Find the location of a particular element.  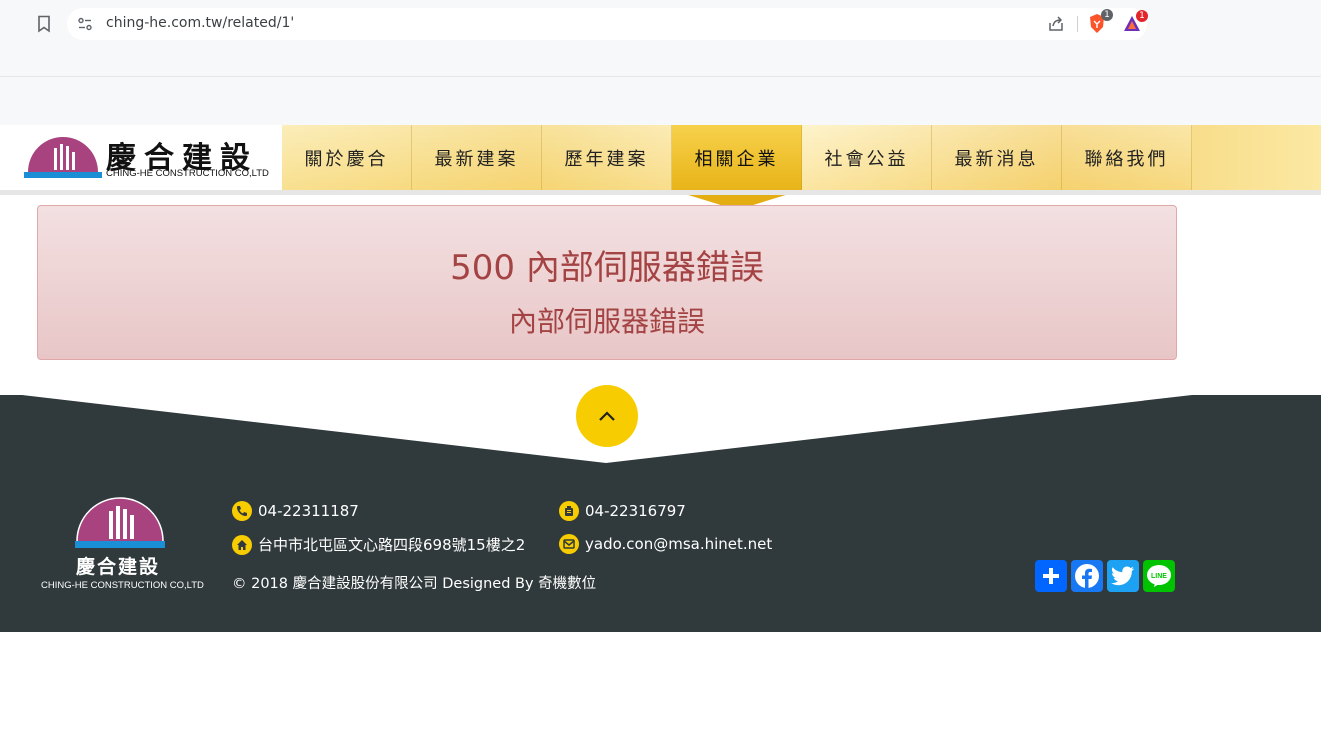

rewards-count-badge: 1 is located at coordinates (1142, 16).